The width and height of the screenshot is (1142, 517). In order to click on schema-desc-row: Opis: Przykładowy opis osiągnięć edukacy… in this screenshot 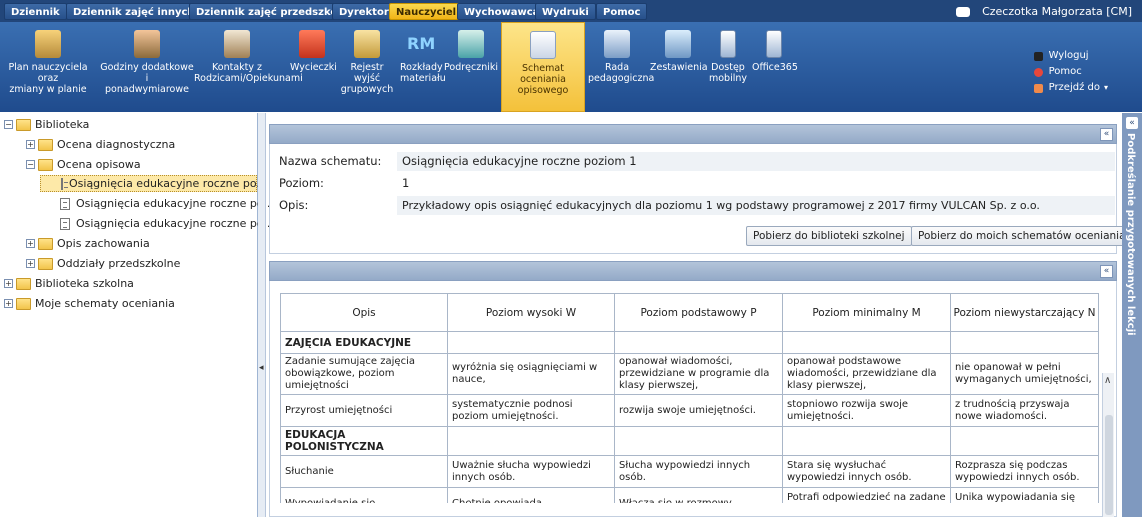, I will do `click(697, 205)`.